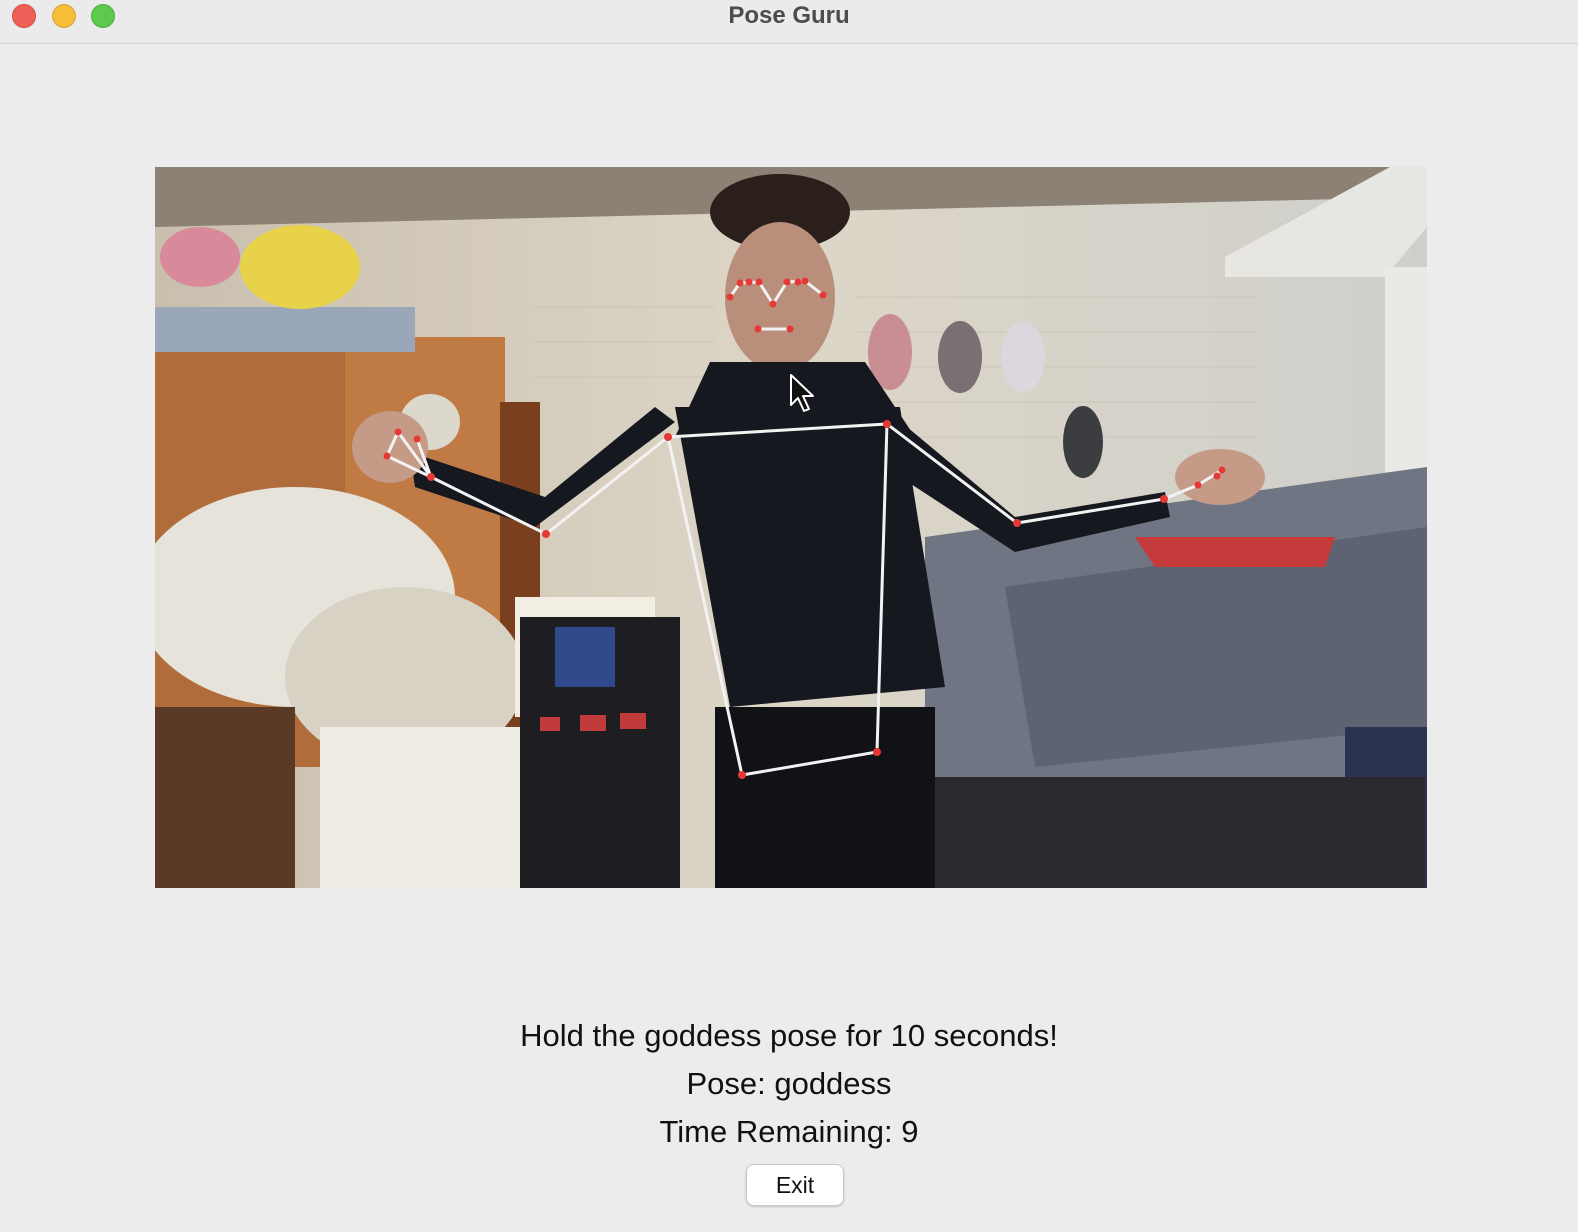 The image size is (1578, 1232). I want to click on window-titlebar: Pose Guru, so click(789, 22).